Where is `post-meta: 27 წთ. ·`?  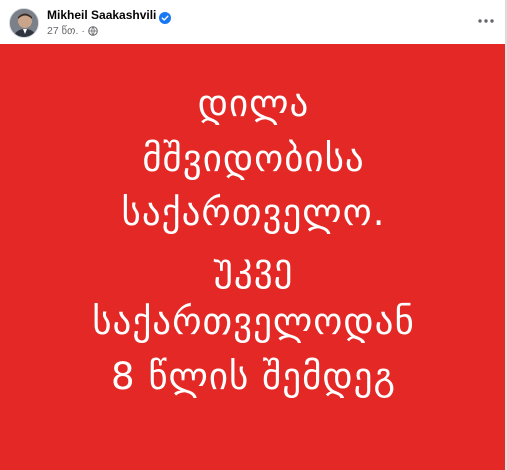 post-meta: 27 წთ. · is located at coordinates (72, 31).